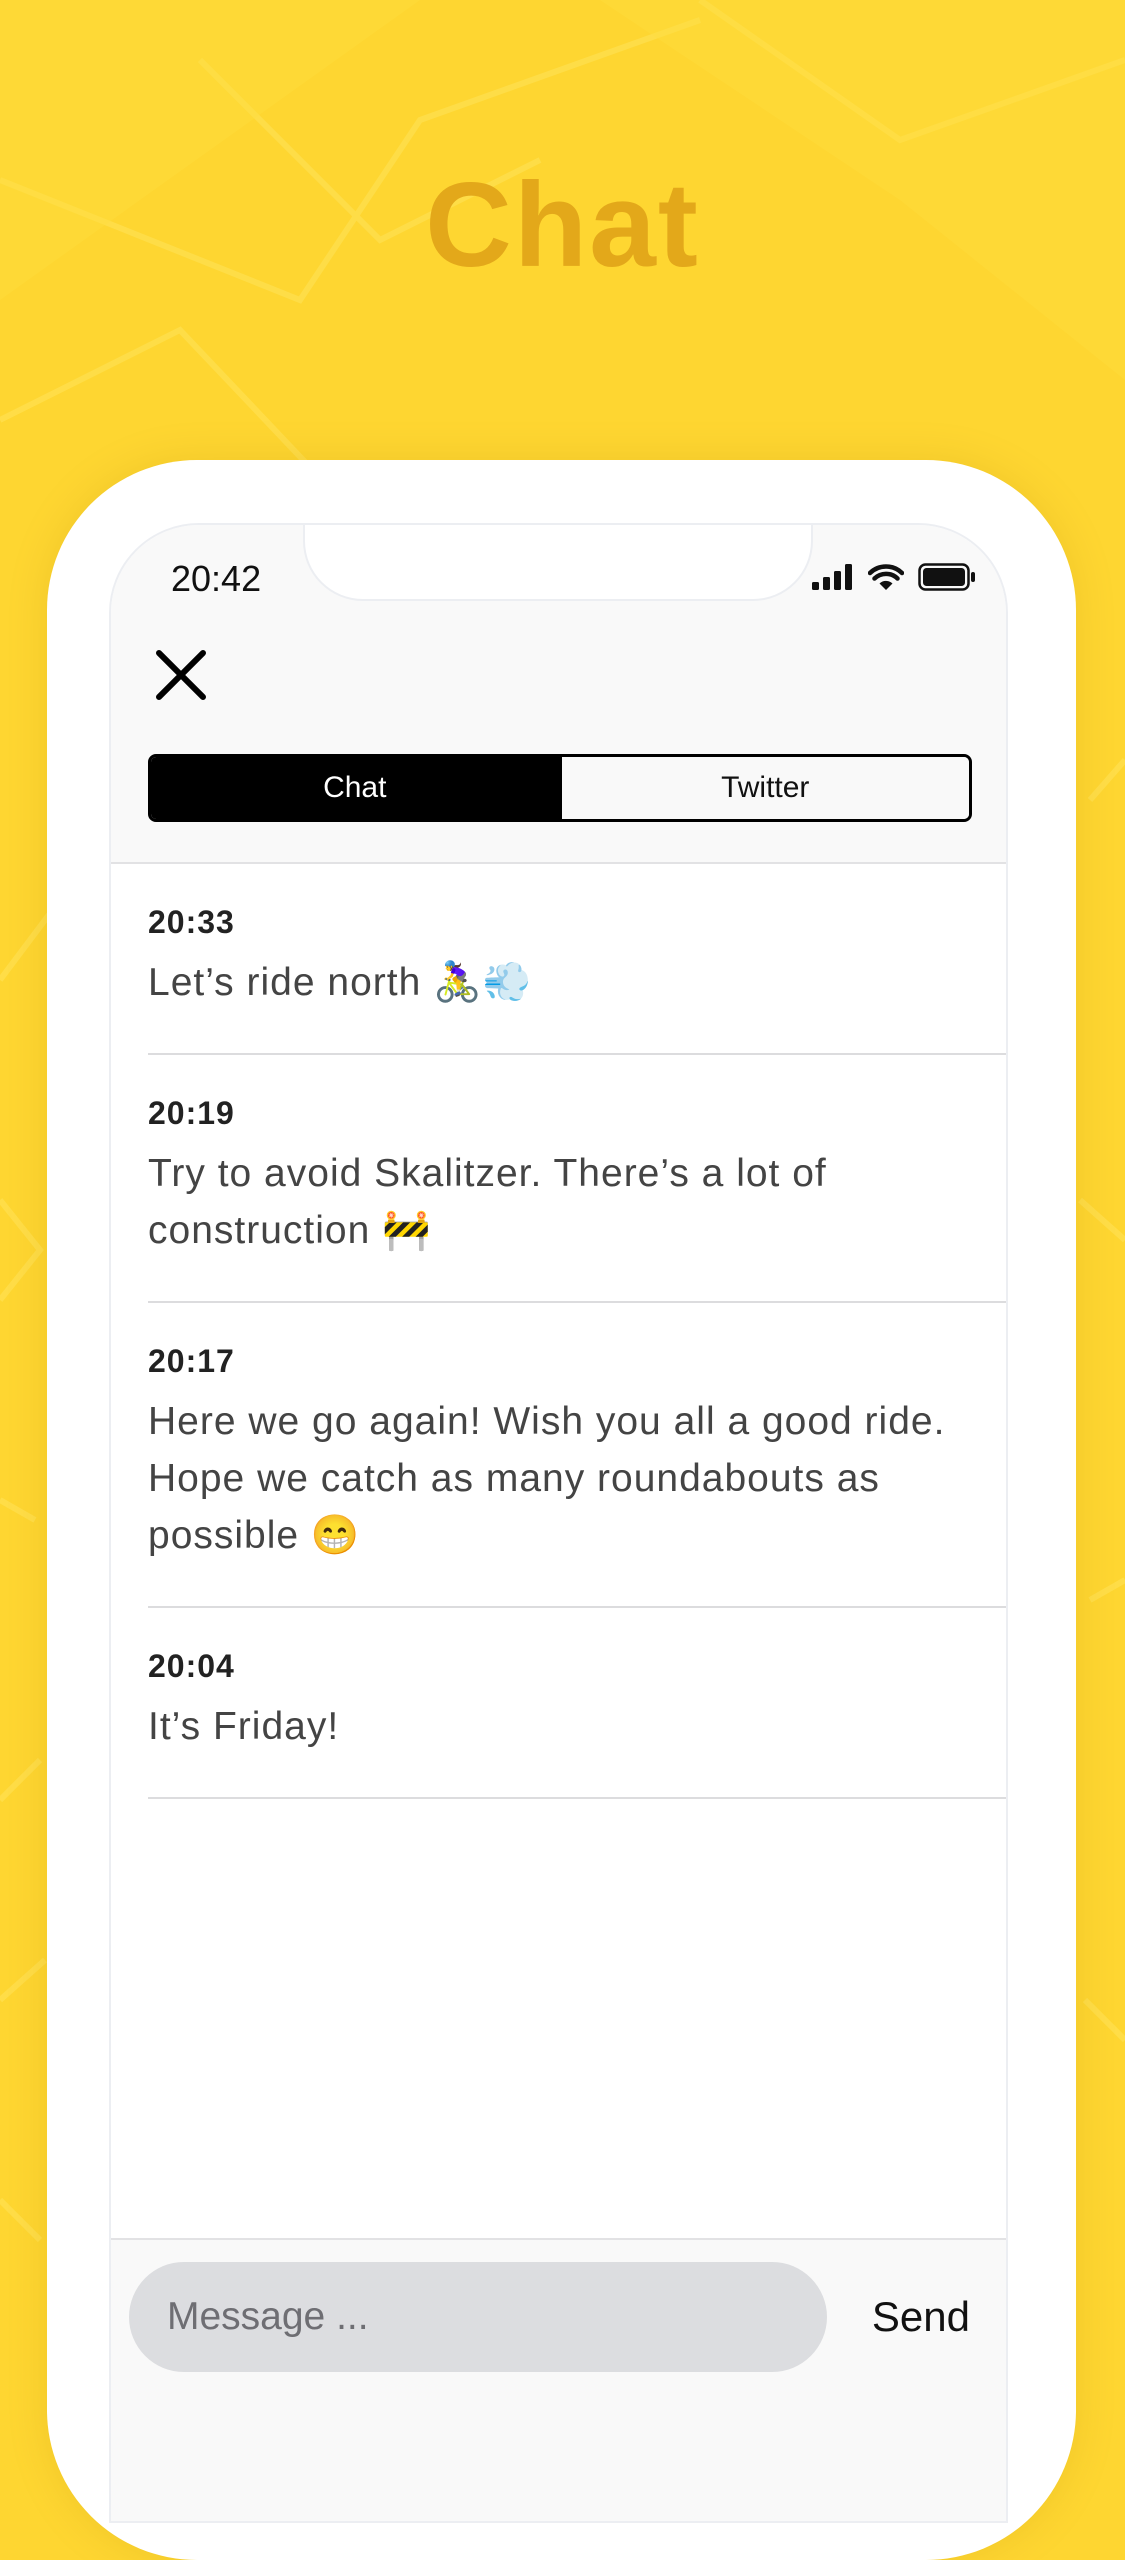  Describe the element at coordinates (577, 1703) in the screenshot. I see `message-item: 20:04 It’s Friday!` at that location.